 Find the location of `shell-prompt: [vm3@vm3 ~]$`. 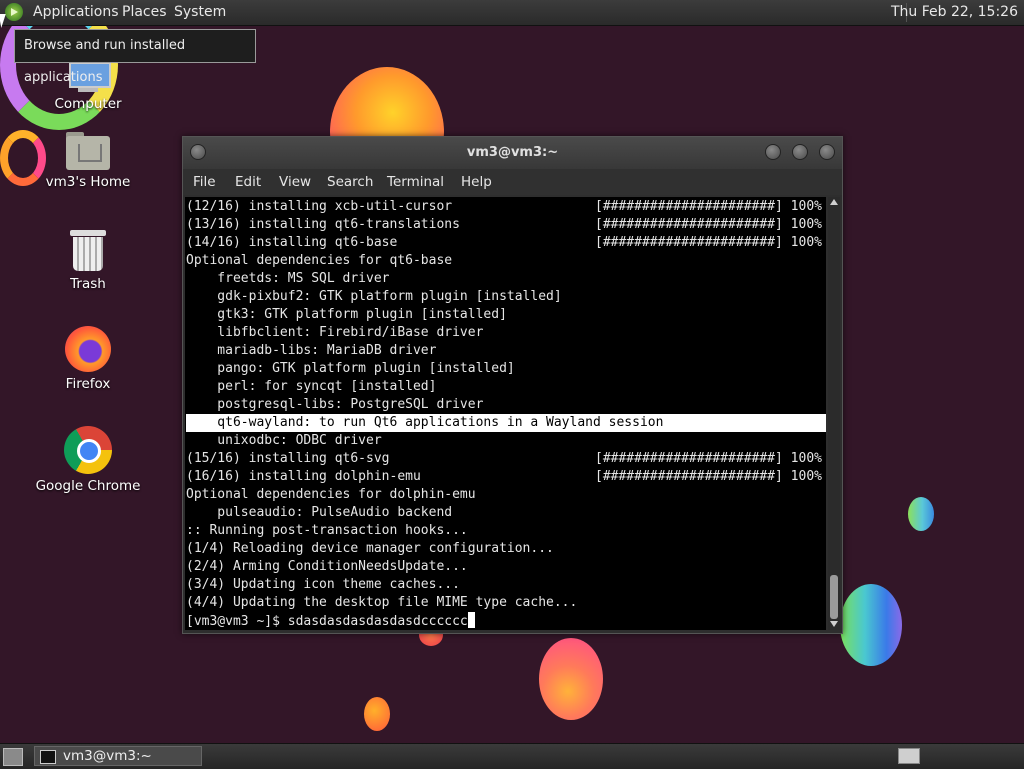

shell-prompt: [vm3@vm3 ~]$ is located at coordinates (237, 621).